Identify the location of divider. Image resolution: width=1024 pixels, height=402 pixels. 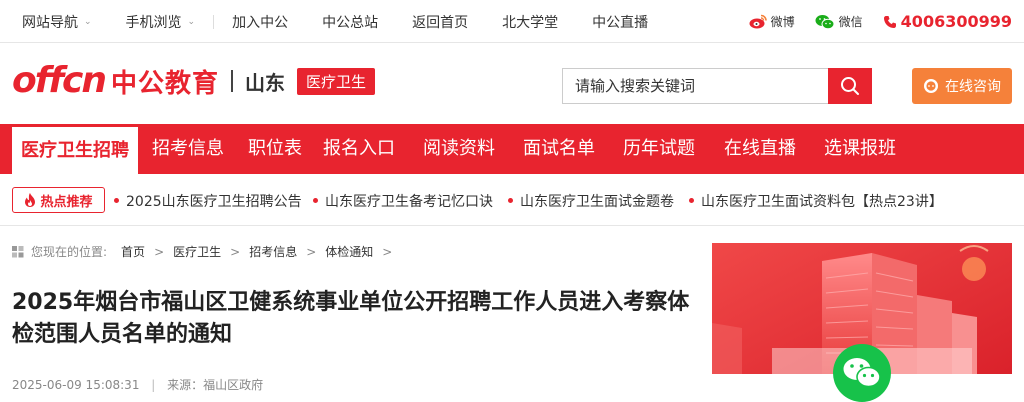
(214, 21).